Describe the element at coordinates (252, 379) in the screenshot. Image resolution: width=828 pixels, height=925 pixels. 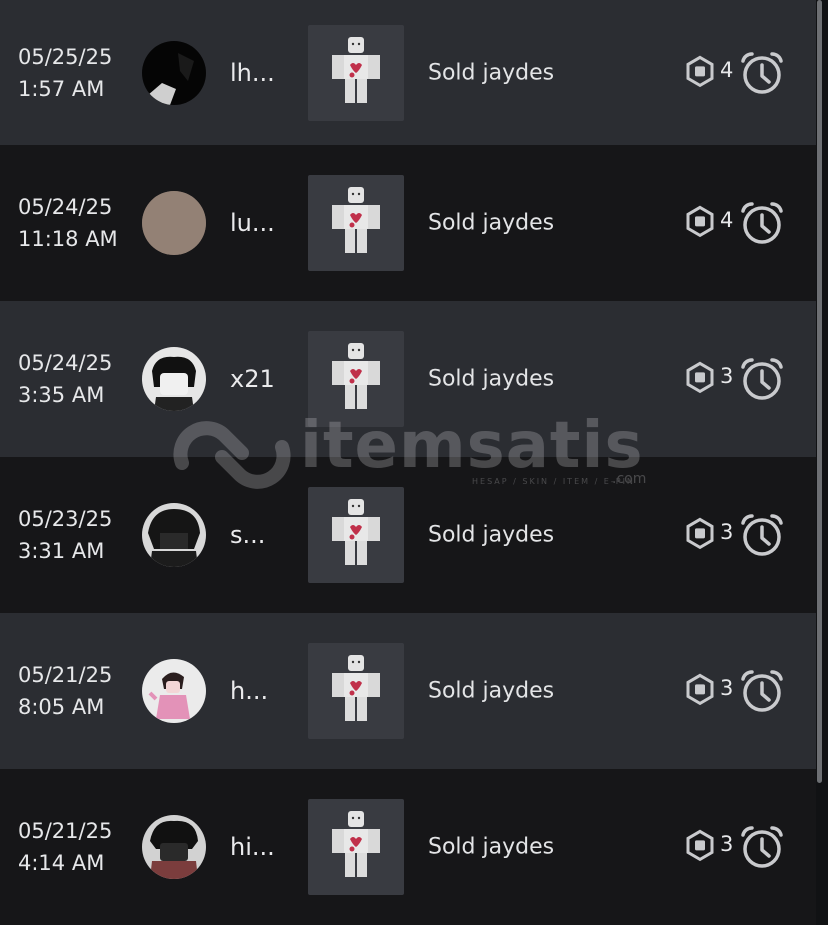
I see `buyer-username: x21` at that location.